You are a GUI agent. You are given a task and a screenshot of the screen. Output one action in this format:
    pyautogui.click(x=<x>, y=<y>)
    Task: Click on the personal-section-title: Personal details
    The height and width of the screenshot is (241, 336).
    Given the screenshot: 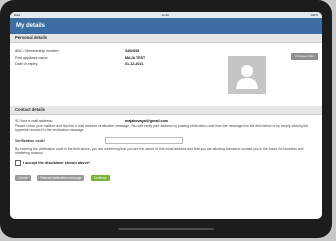 What is the action you would take?
    pyautogui.click(x=166, y=38)
    